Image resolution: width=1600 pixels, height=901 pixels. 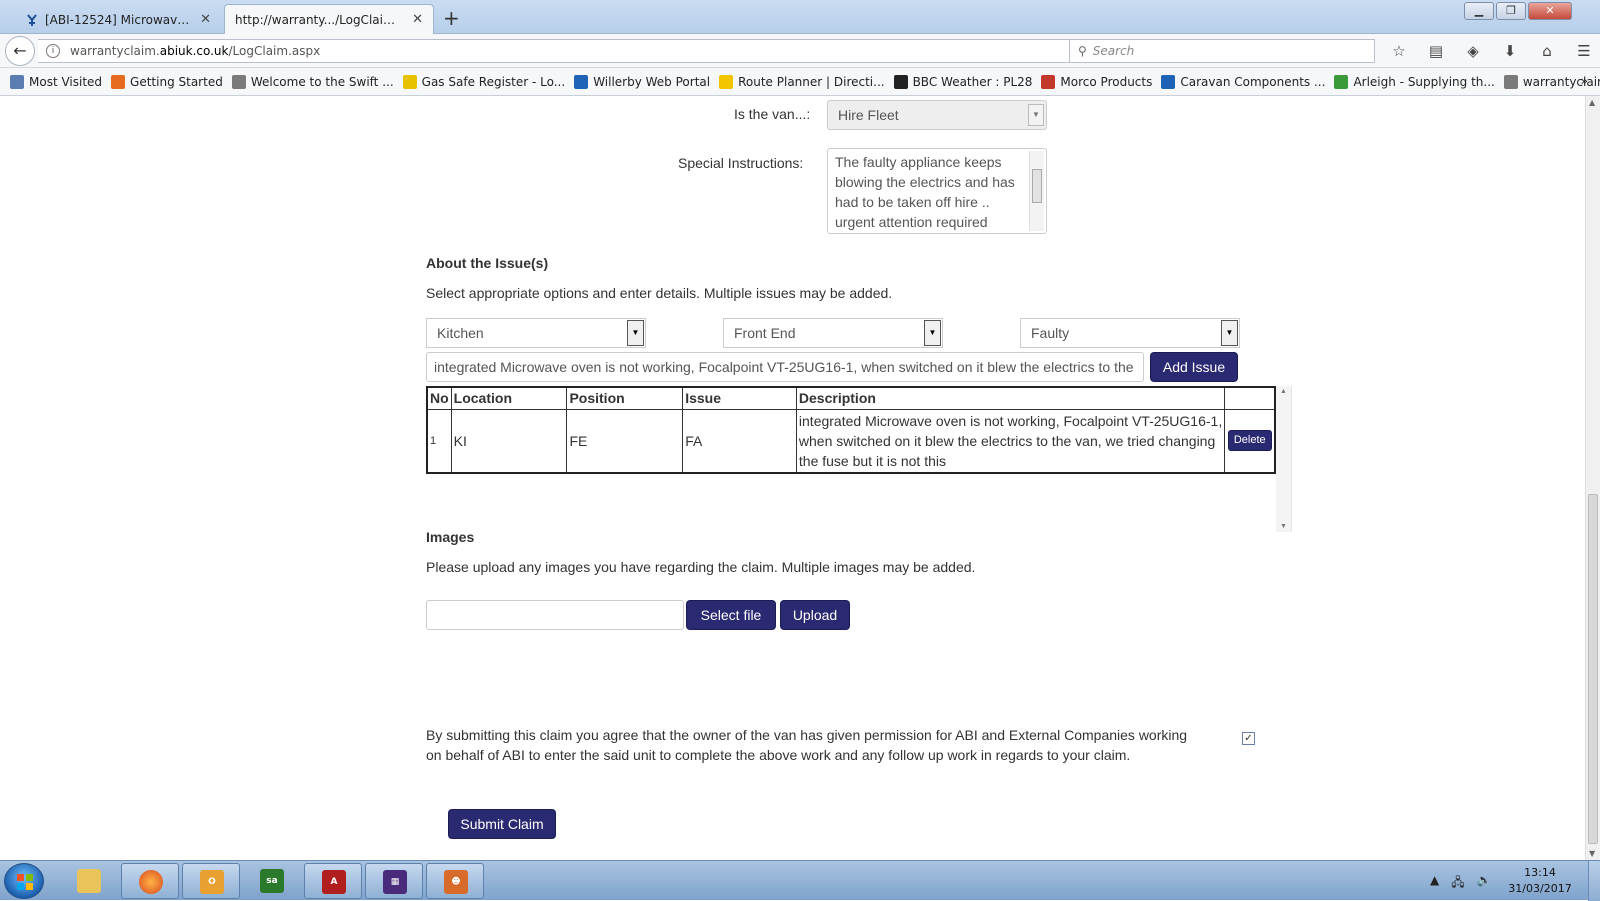 I want to click on special-instructions-label: Special Instructions:, so click(x=741, y=163).